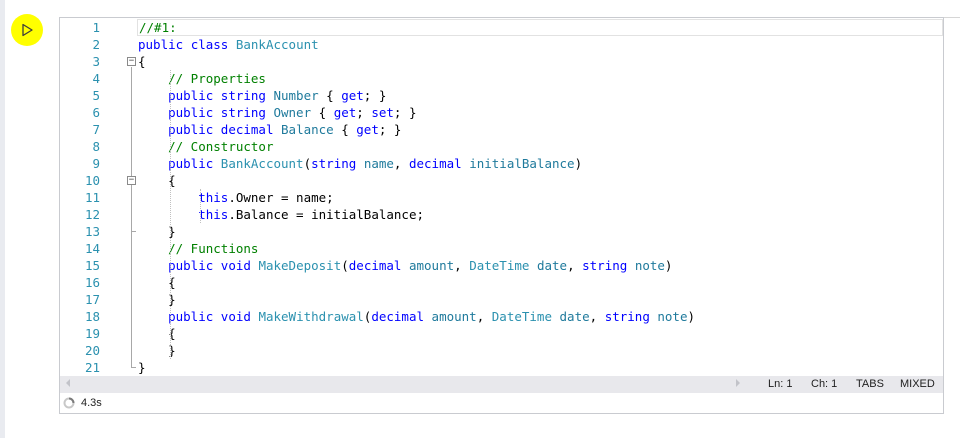  What do you see at coordinates (364, 112) in the screenshot?
I see `code-token: ;` at bounding box center [364, 112].